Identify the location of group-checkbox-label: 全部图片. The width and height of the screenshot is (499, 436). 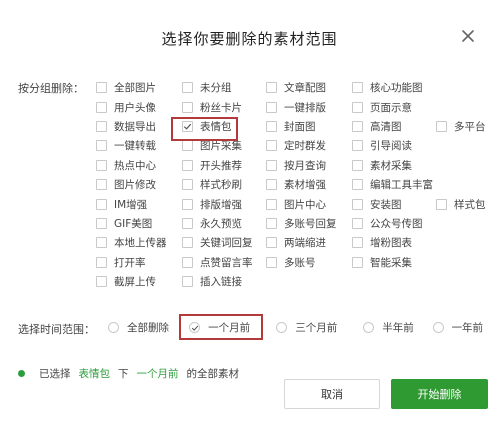
(135, 88).